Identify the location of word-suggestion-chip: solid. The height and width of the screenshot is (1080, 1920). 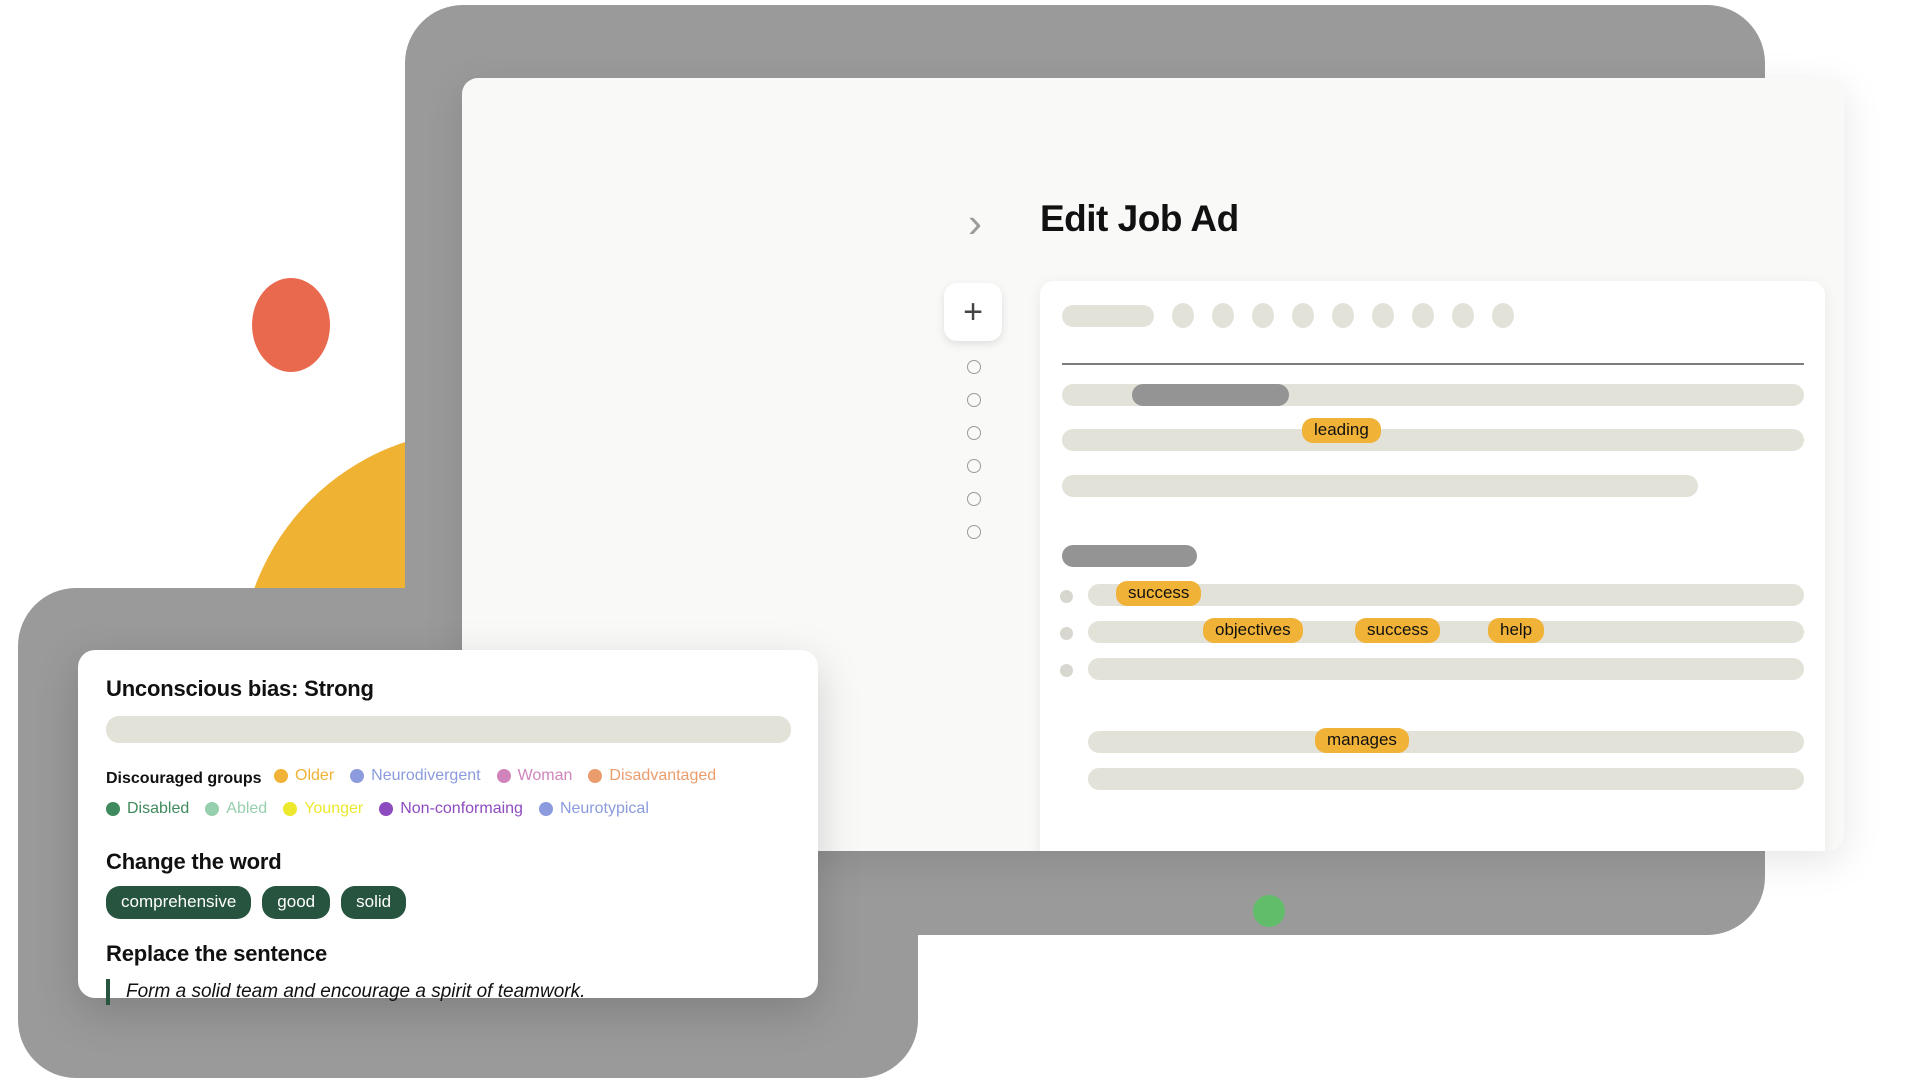
(374, 902).